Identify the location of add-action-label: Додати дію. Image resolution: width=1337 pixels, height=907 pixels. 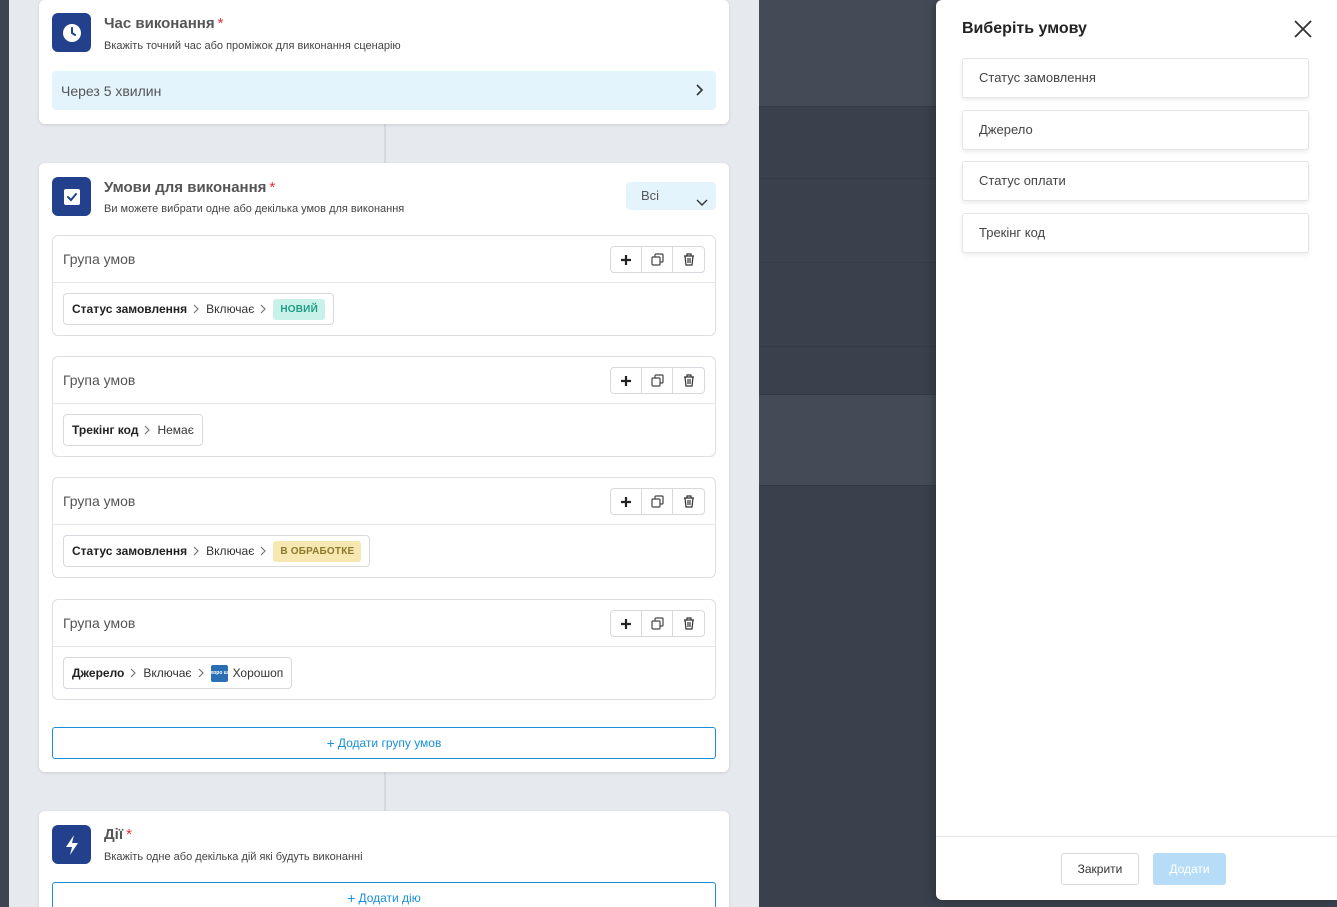
(389, 898).